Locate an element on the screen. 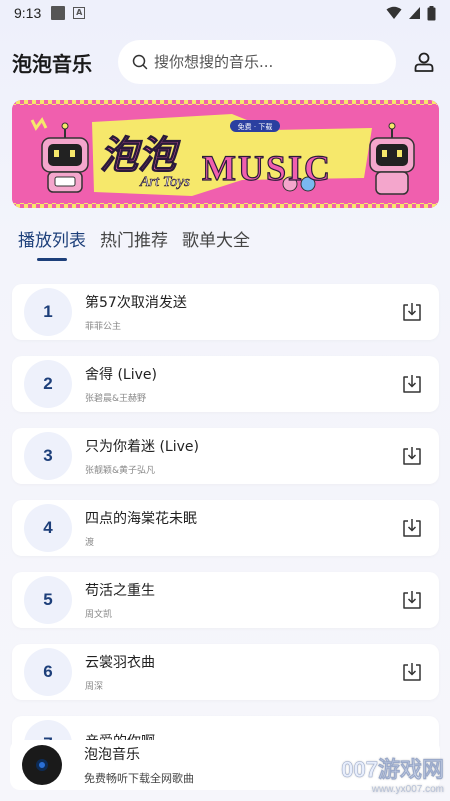 The width and height of the screenshot is (450, 801). song-row: 1 第57次取消发送 菲菲公主 is located at coordinates (225, 312).